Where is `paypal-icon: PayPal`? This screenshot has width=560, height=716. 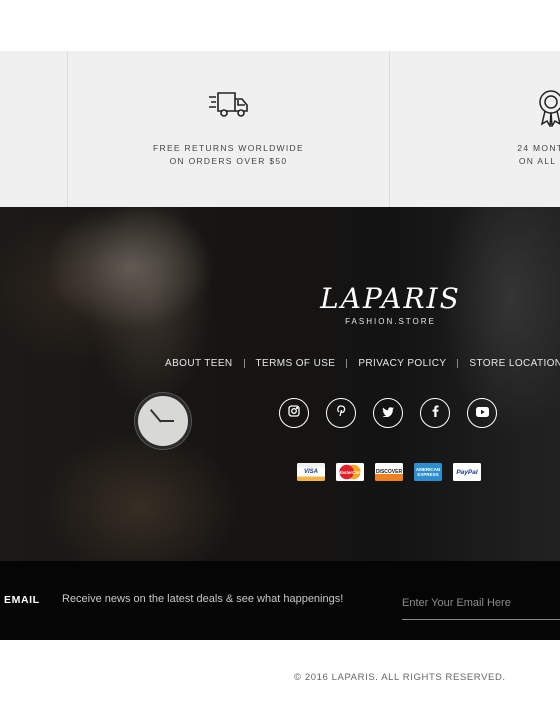
paypal-icon: PayPal is located at coordinates (467, 472).